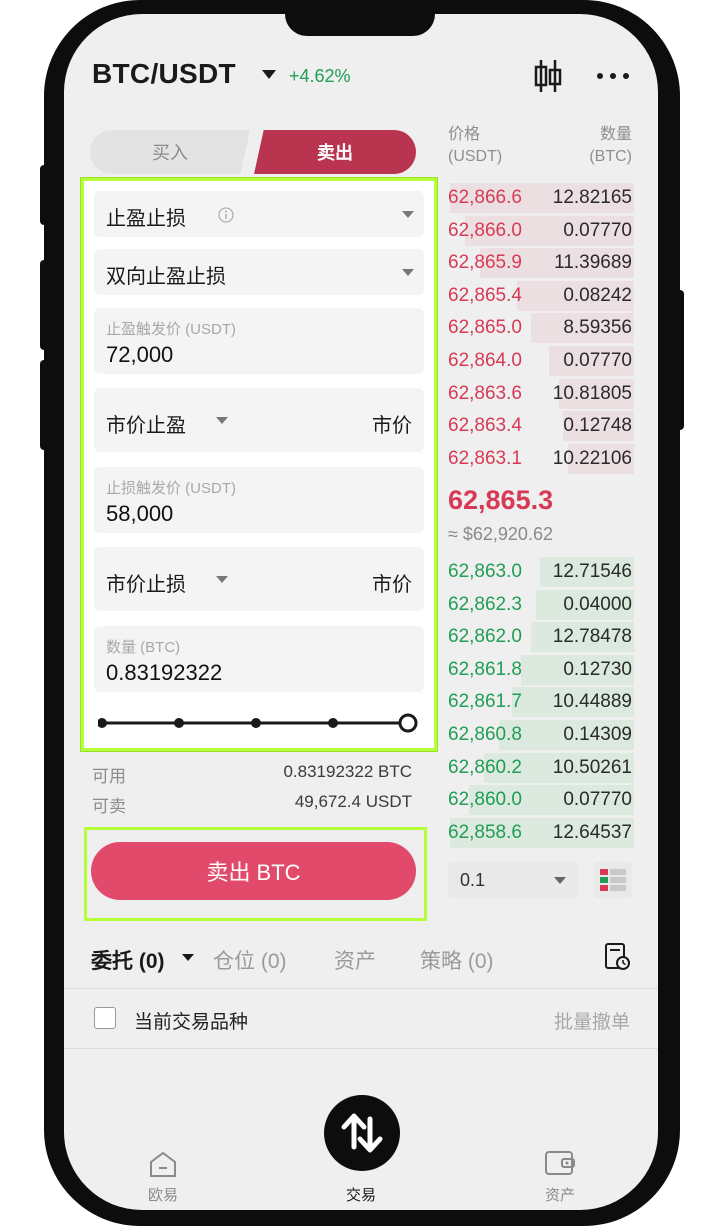  I want to click on last-price: 62,865.3, so click(501, 500).